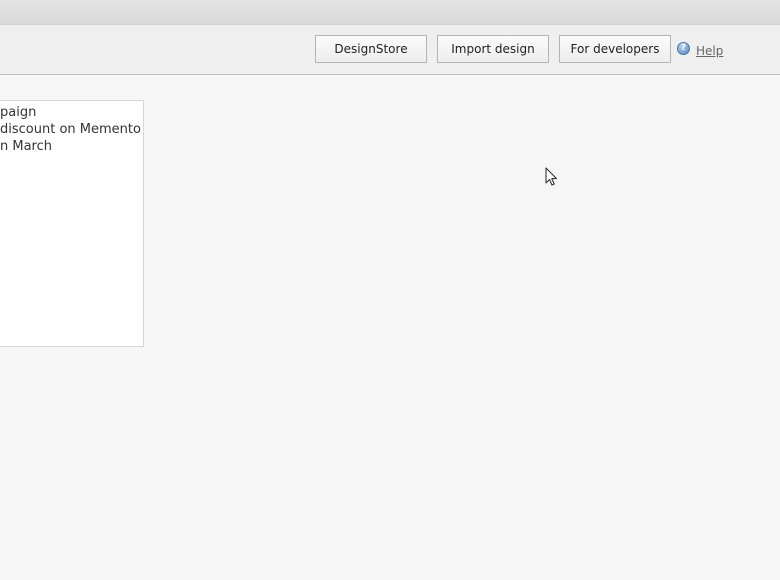  Describe the element at coordinates (683, 48) in the screenshot. I see `question-icon: ?` at that location.